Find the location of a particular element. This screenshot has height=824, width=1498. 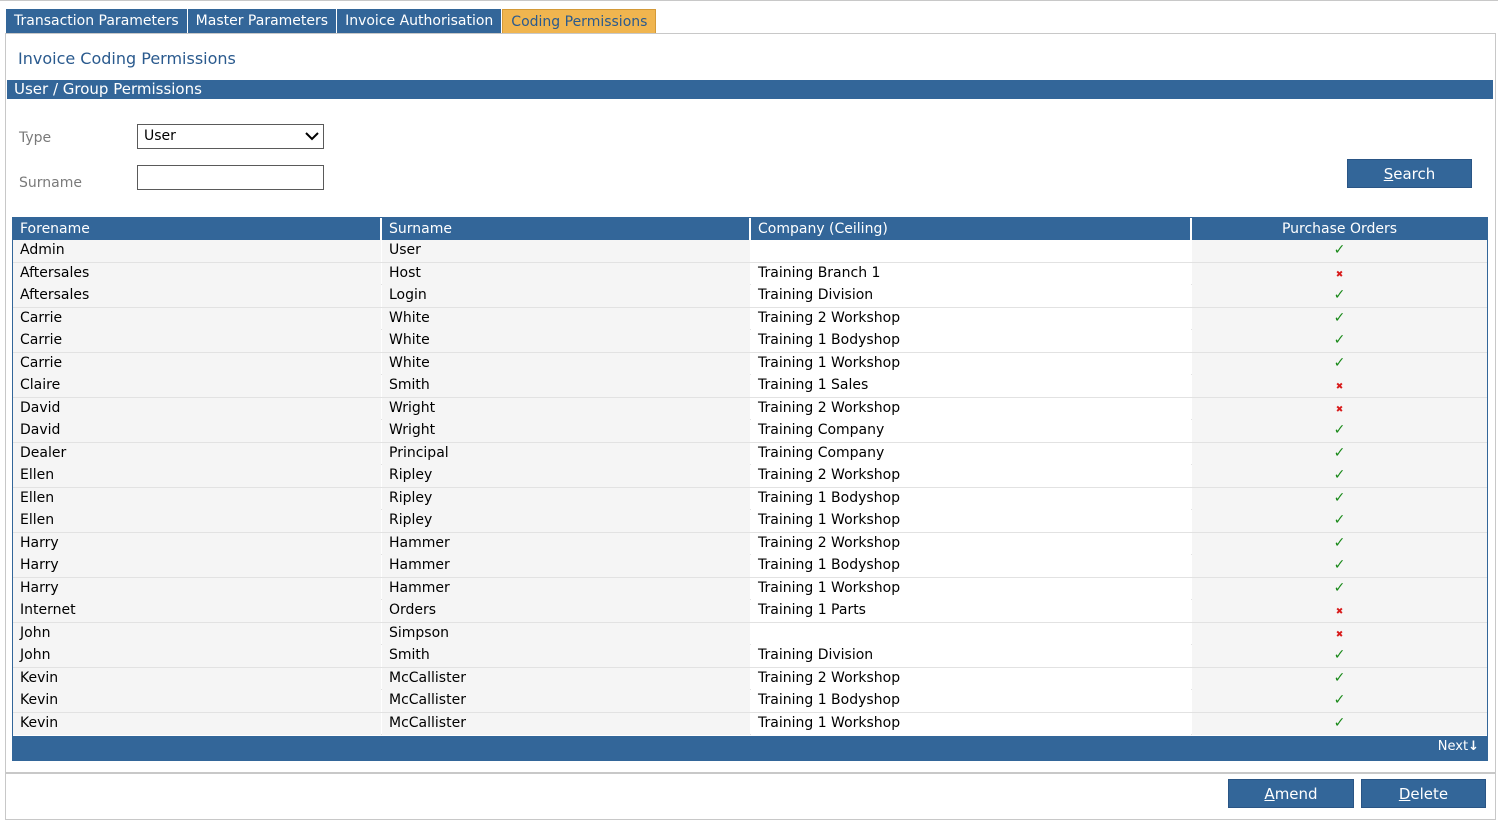

table-row: David Wright Training 2 Workshop ✖ is located at coordinates (750, 408).